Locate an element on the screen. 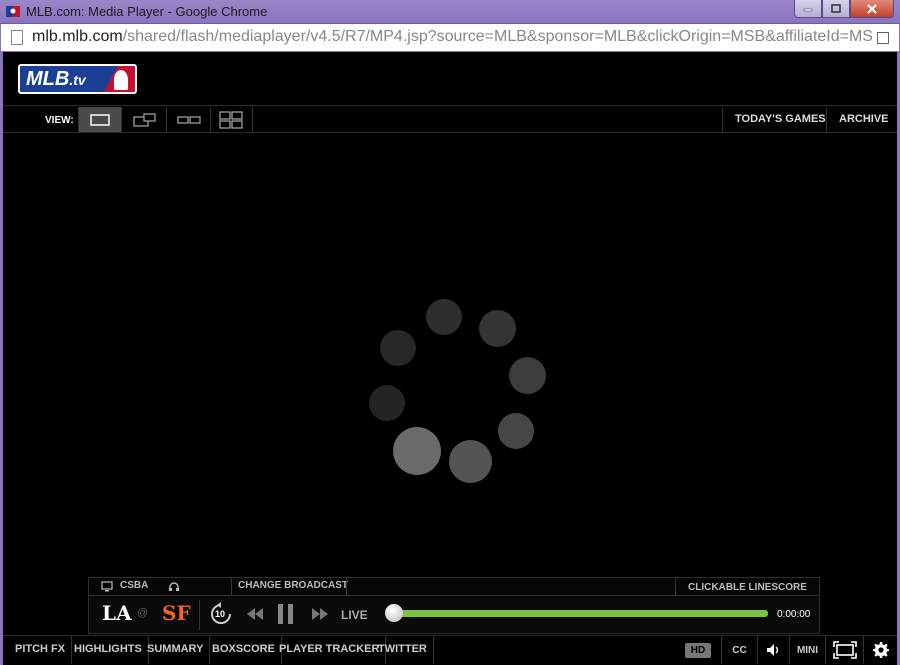 The image size is (900, 665). fullscreen-icon is located at coordinates (844, 650).